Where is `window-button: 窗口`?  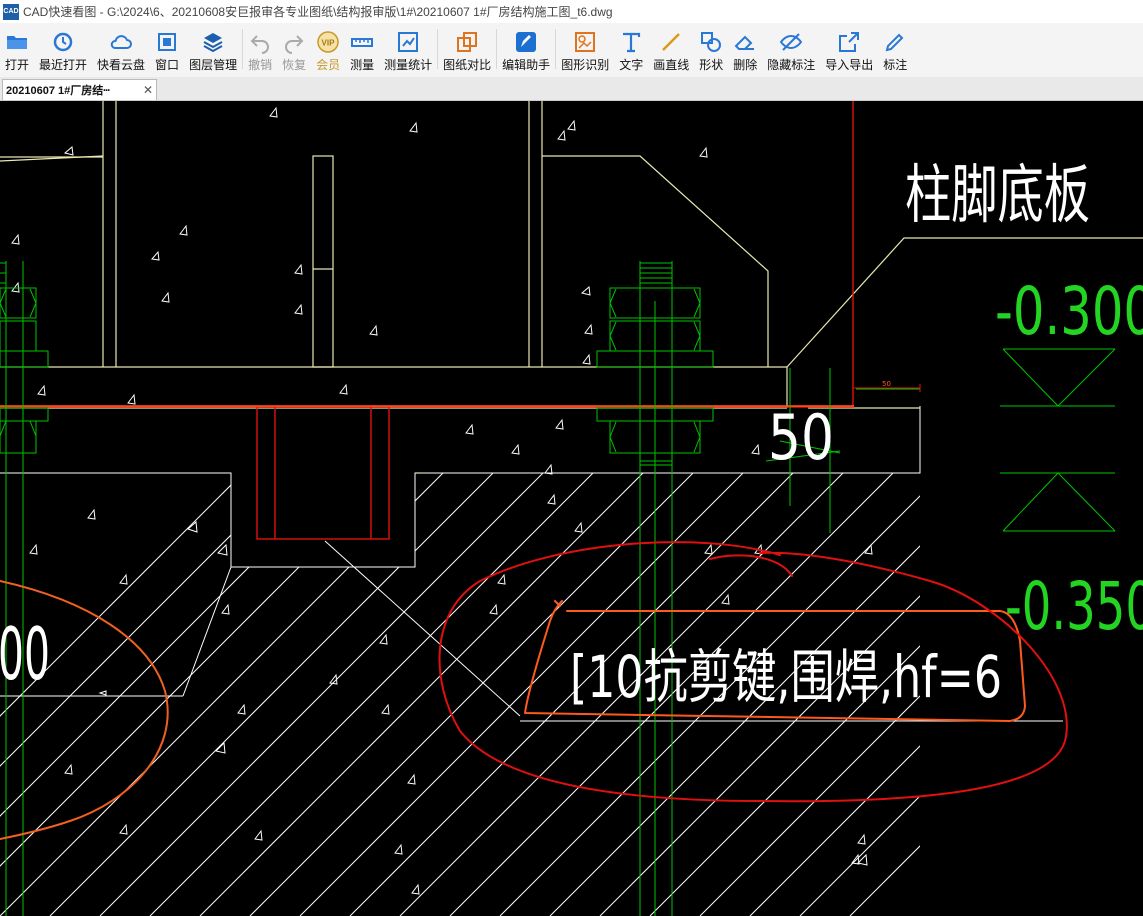 window-button: 窗口 is located at coordinates (167, 50).